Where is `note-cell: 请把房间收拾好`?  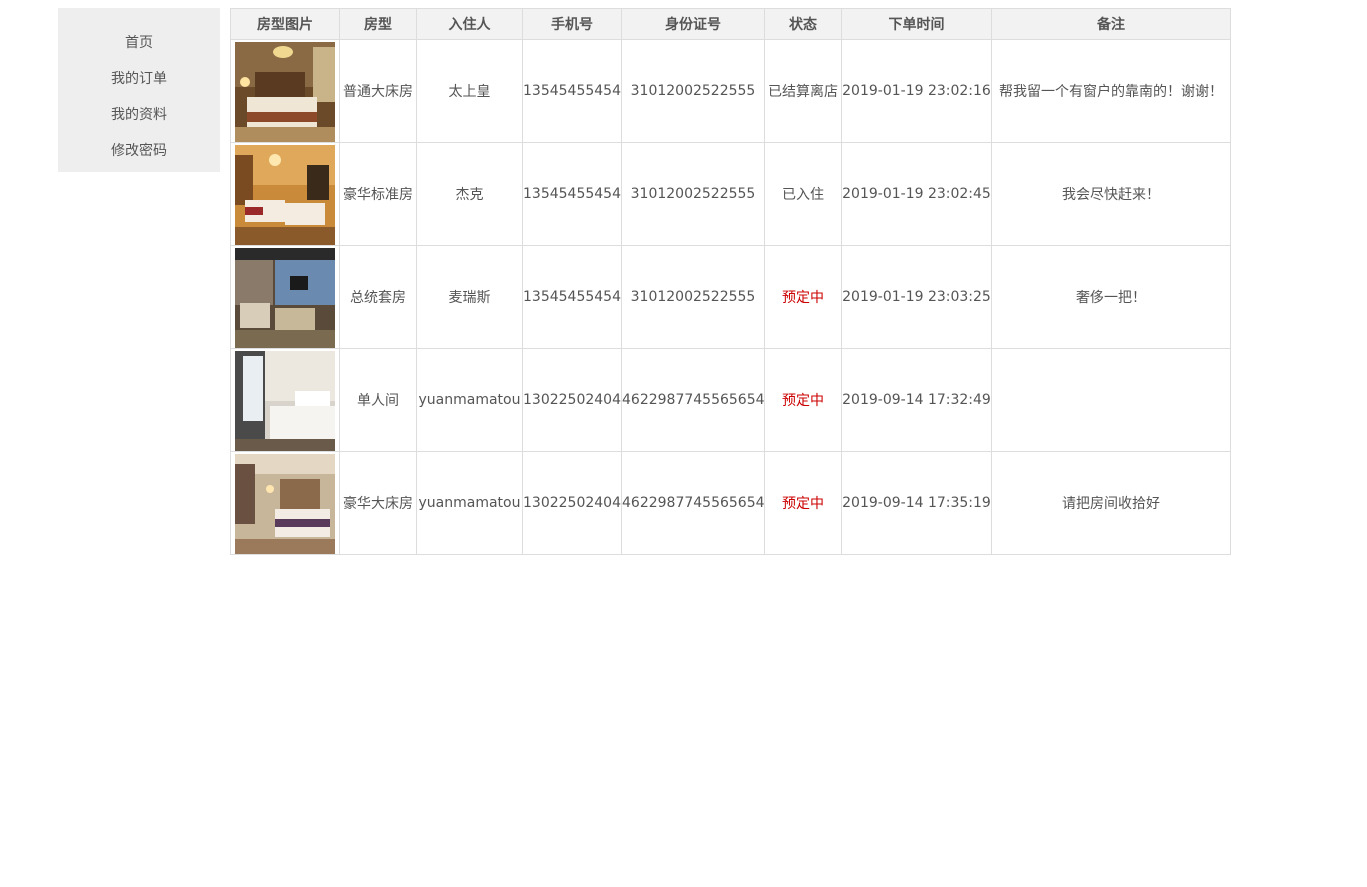
note-cell: 请把房间收拾好 is located at coordinates (1111, 503).